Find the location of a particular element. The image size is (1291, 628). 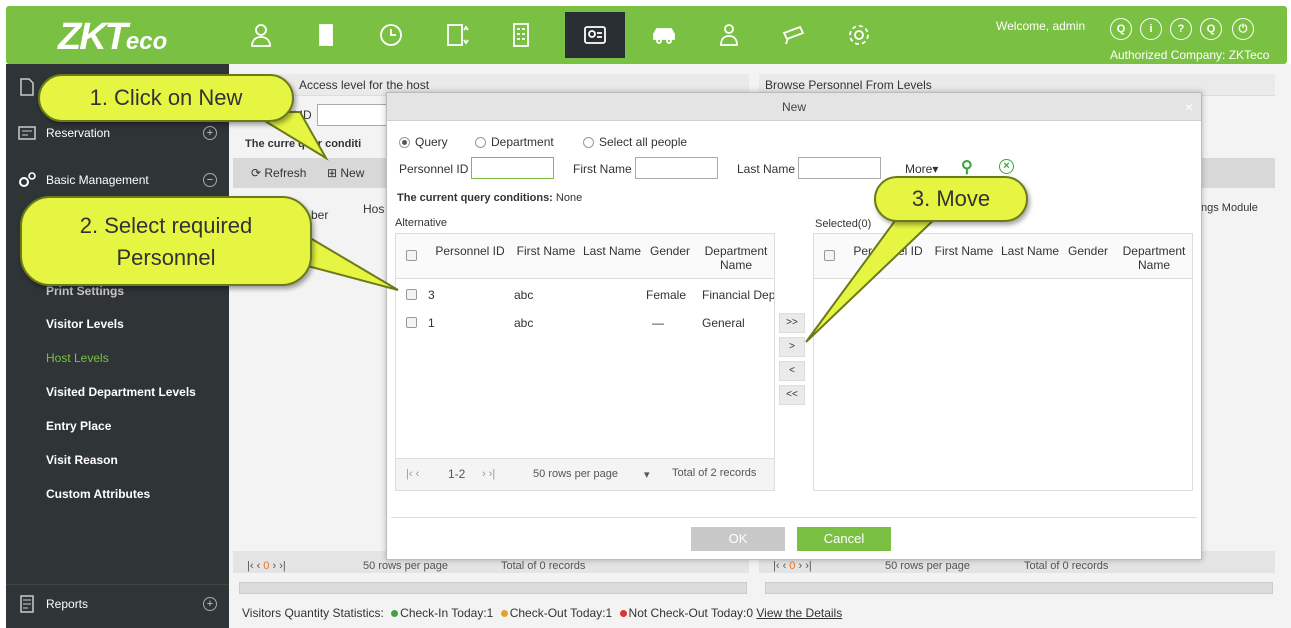

callout2-pointer is located at coordinates (349, 260).